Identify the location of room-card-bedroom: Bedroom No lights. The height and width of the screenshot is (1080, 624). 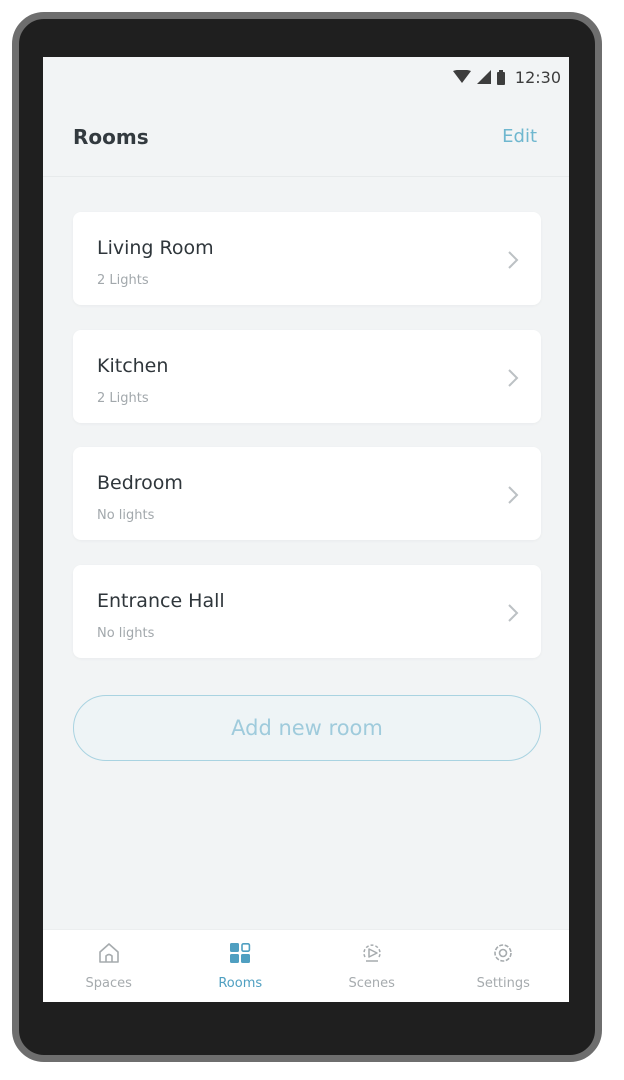
(307, 493).